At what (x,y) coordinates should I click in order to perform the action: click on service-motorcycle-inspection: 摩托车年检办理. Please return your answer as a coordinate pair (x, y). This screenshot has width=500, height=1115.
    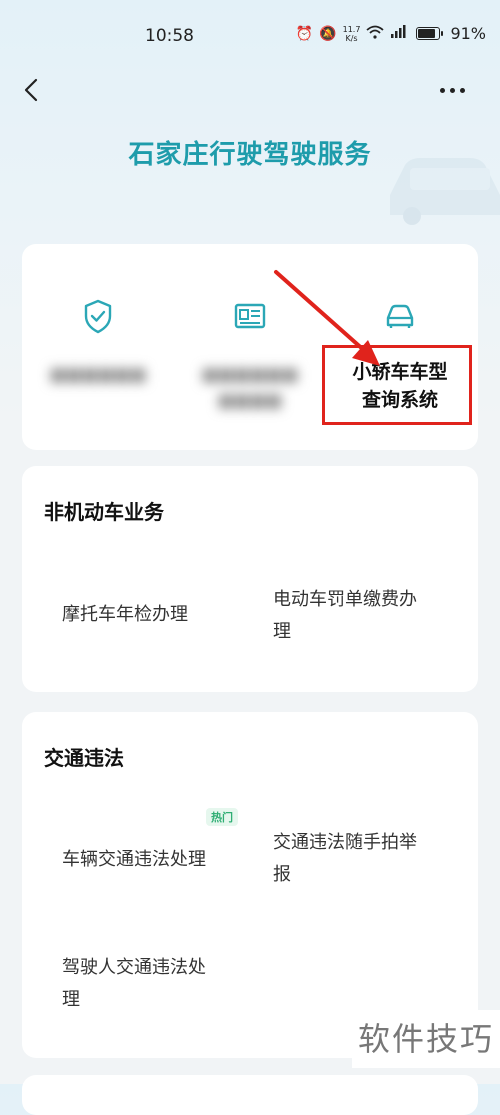
    Looking at the image, I should click on (125, 615).